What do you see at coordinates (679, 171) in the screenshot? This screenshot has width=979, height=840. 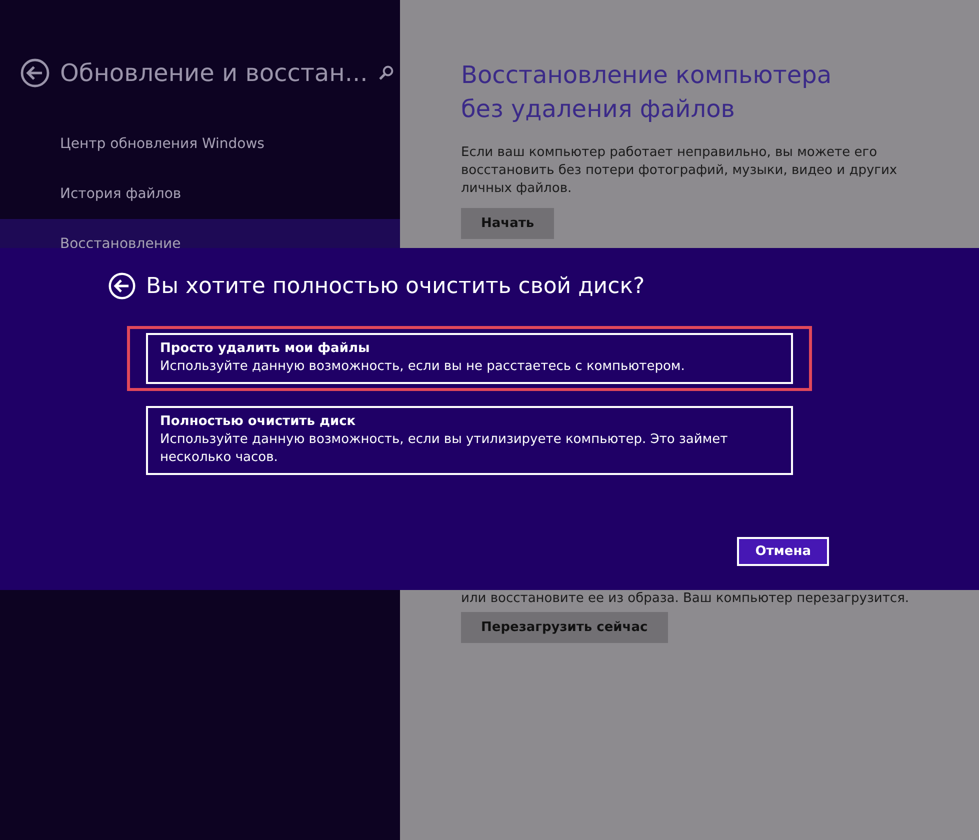 I see `section-description: Если ваш компьютер работает неправильно, вы можете его восстановить без потери фотографий, музыки, видео и других личных файлов.` at bounding box center [679, 171].